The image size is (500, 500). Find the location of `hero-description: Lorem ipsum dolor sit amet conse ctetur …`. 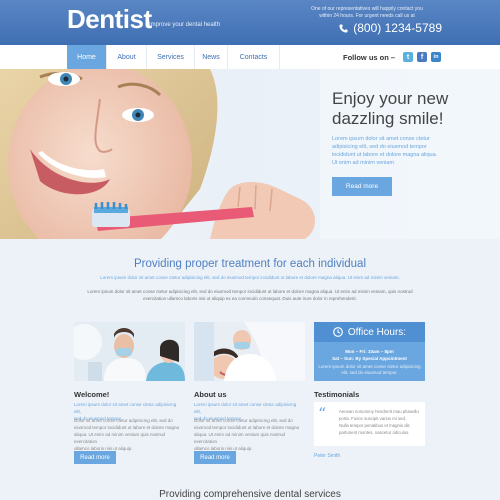

hero-description: Lorem ipsum dolor sit amet conse ctetur … is located at coordinates (392, 151).